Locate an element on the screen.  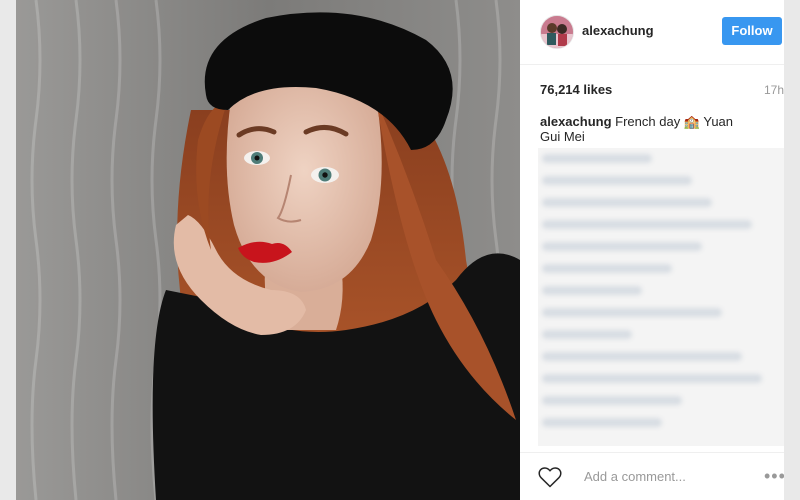
avatar-image is located at coordinates (557, 32).